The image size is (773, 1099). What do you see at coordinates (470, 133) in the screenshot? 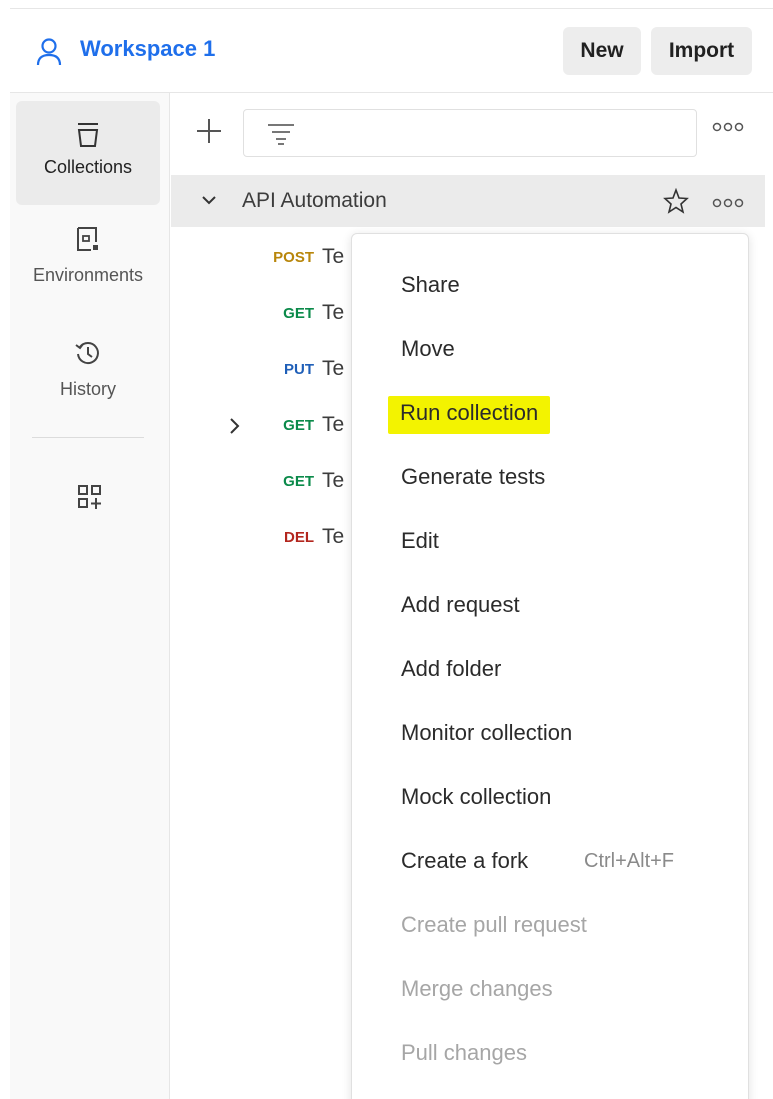
I see `filter-input` at bounding box center [470, 133].